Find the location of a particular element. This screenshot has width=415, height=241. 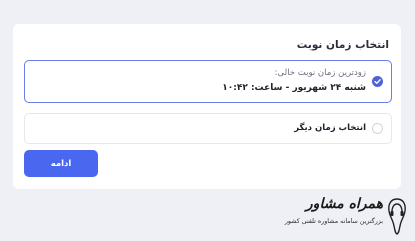

headset-icon is located at coordinates (397, 216).